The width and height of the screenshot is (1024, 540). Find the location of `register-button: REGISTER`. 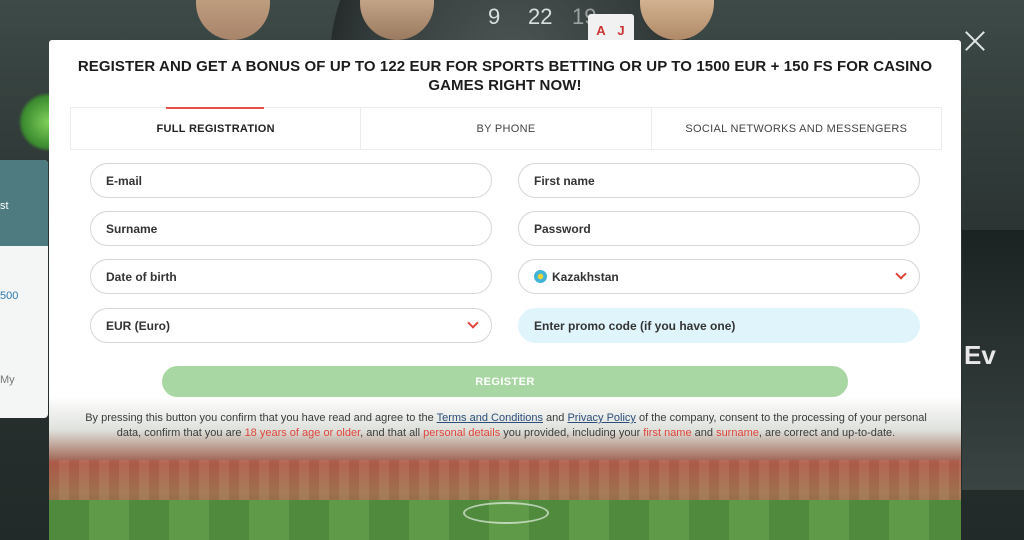

register-button: REGISTER is located at coordinates (505, 381).